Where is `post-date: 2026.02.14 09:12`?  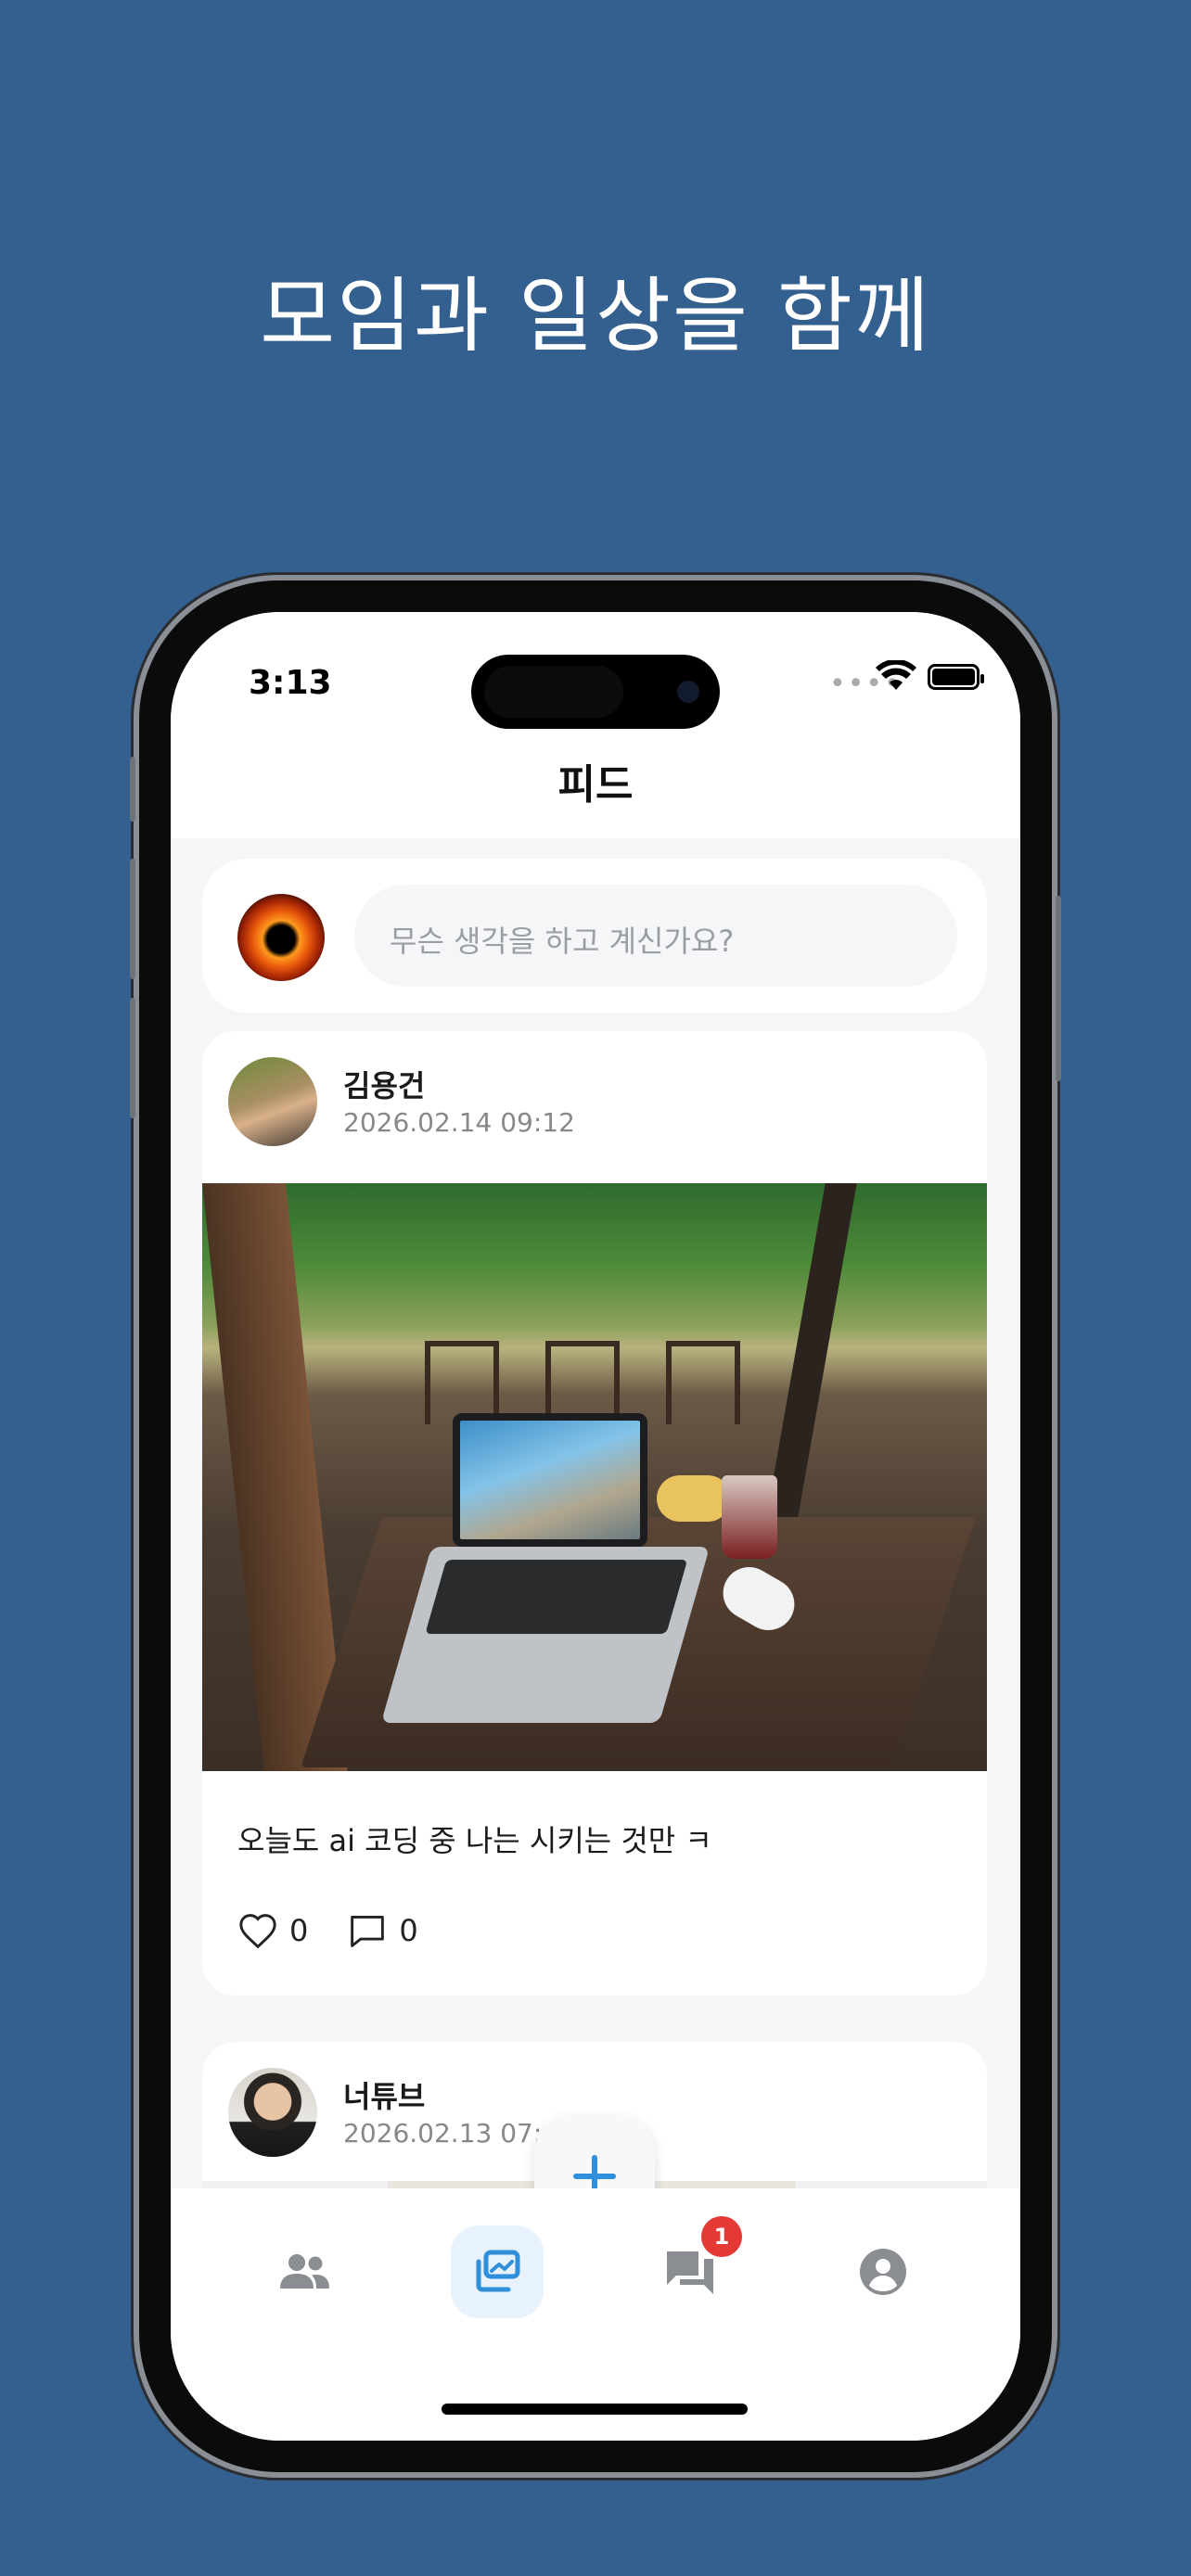 post-date: 2026.02.14 09:12 is located at coordinates (459, 1123).